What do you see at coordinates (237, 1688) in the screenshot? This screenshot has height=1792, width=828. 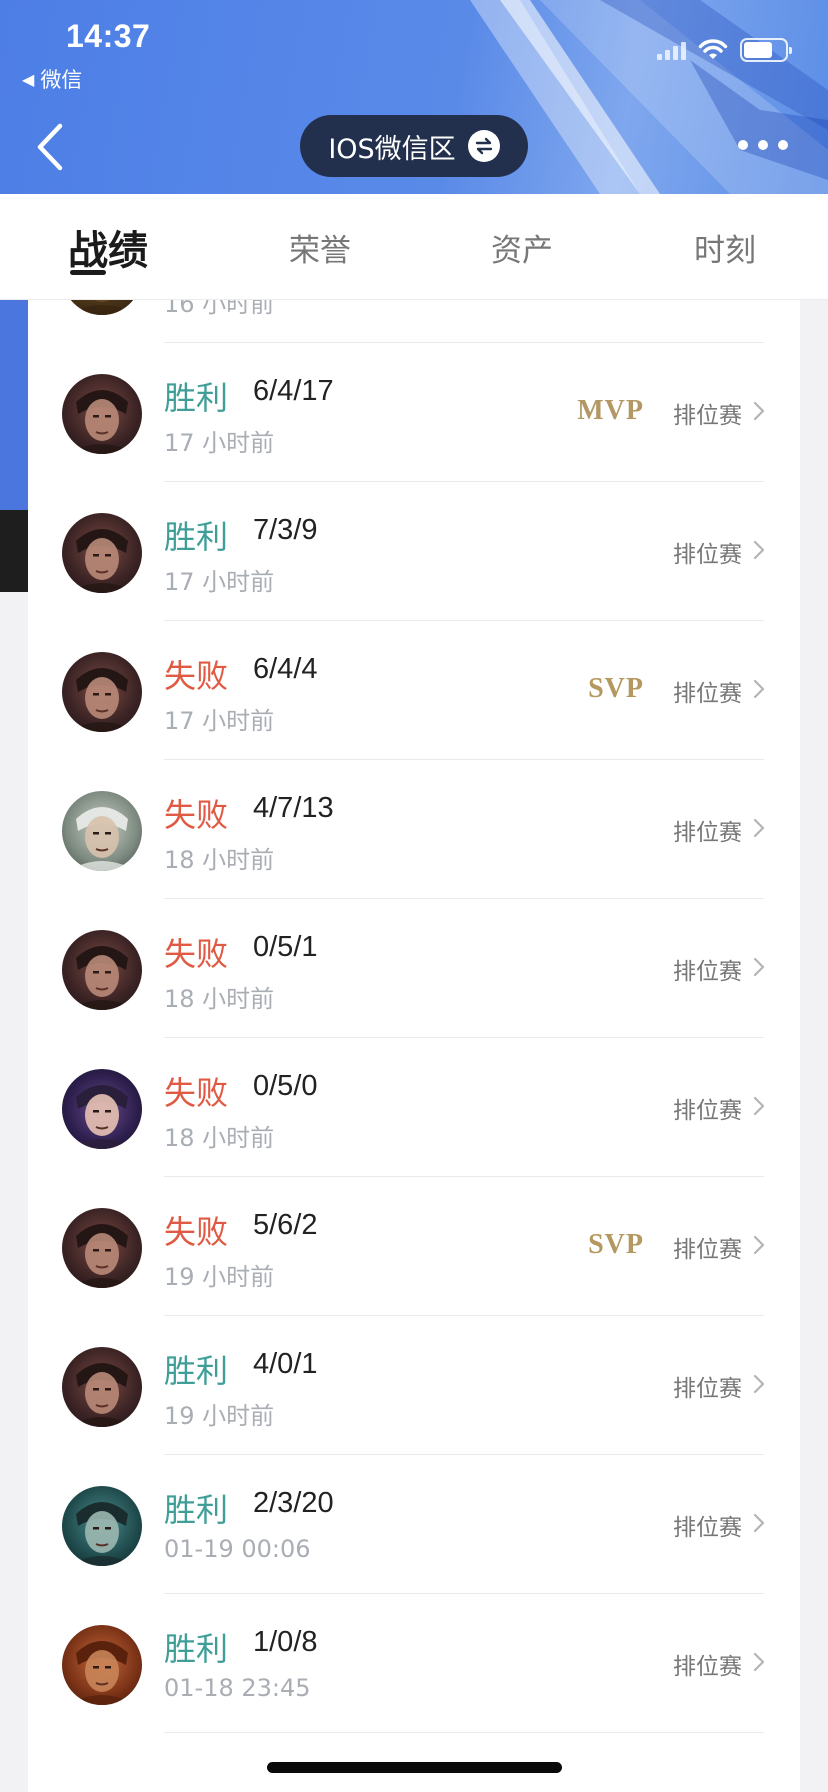 I see `match-time: 01-18 23:45` at bounding box center [237, 1688].